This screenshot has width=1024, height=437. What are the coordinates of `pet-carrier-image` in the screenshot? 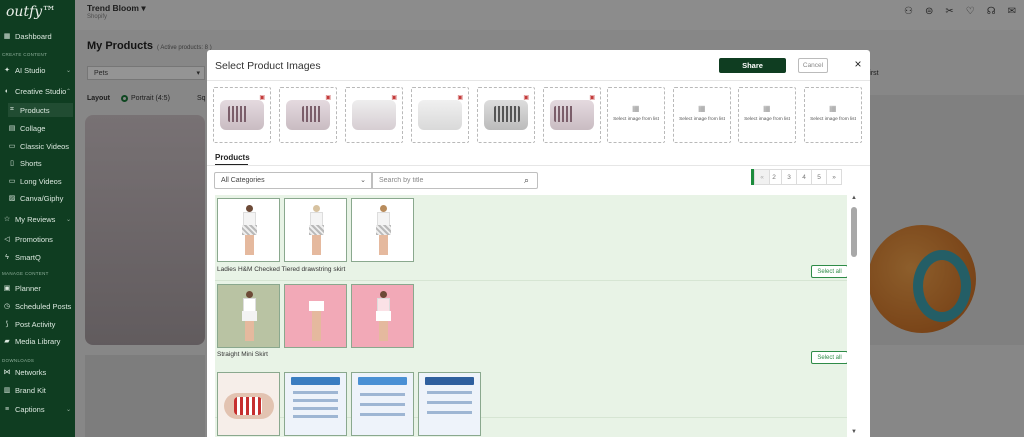 It's located at (374, 115).